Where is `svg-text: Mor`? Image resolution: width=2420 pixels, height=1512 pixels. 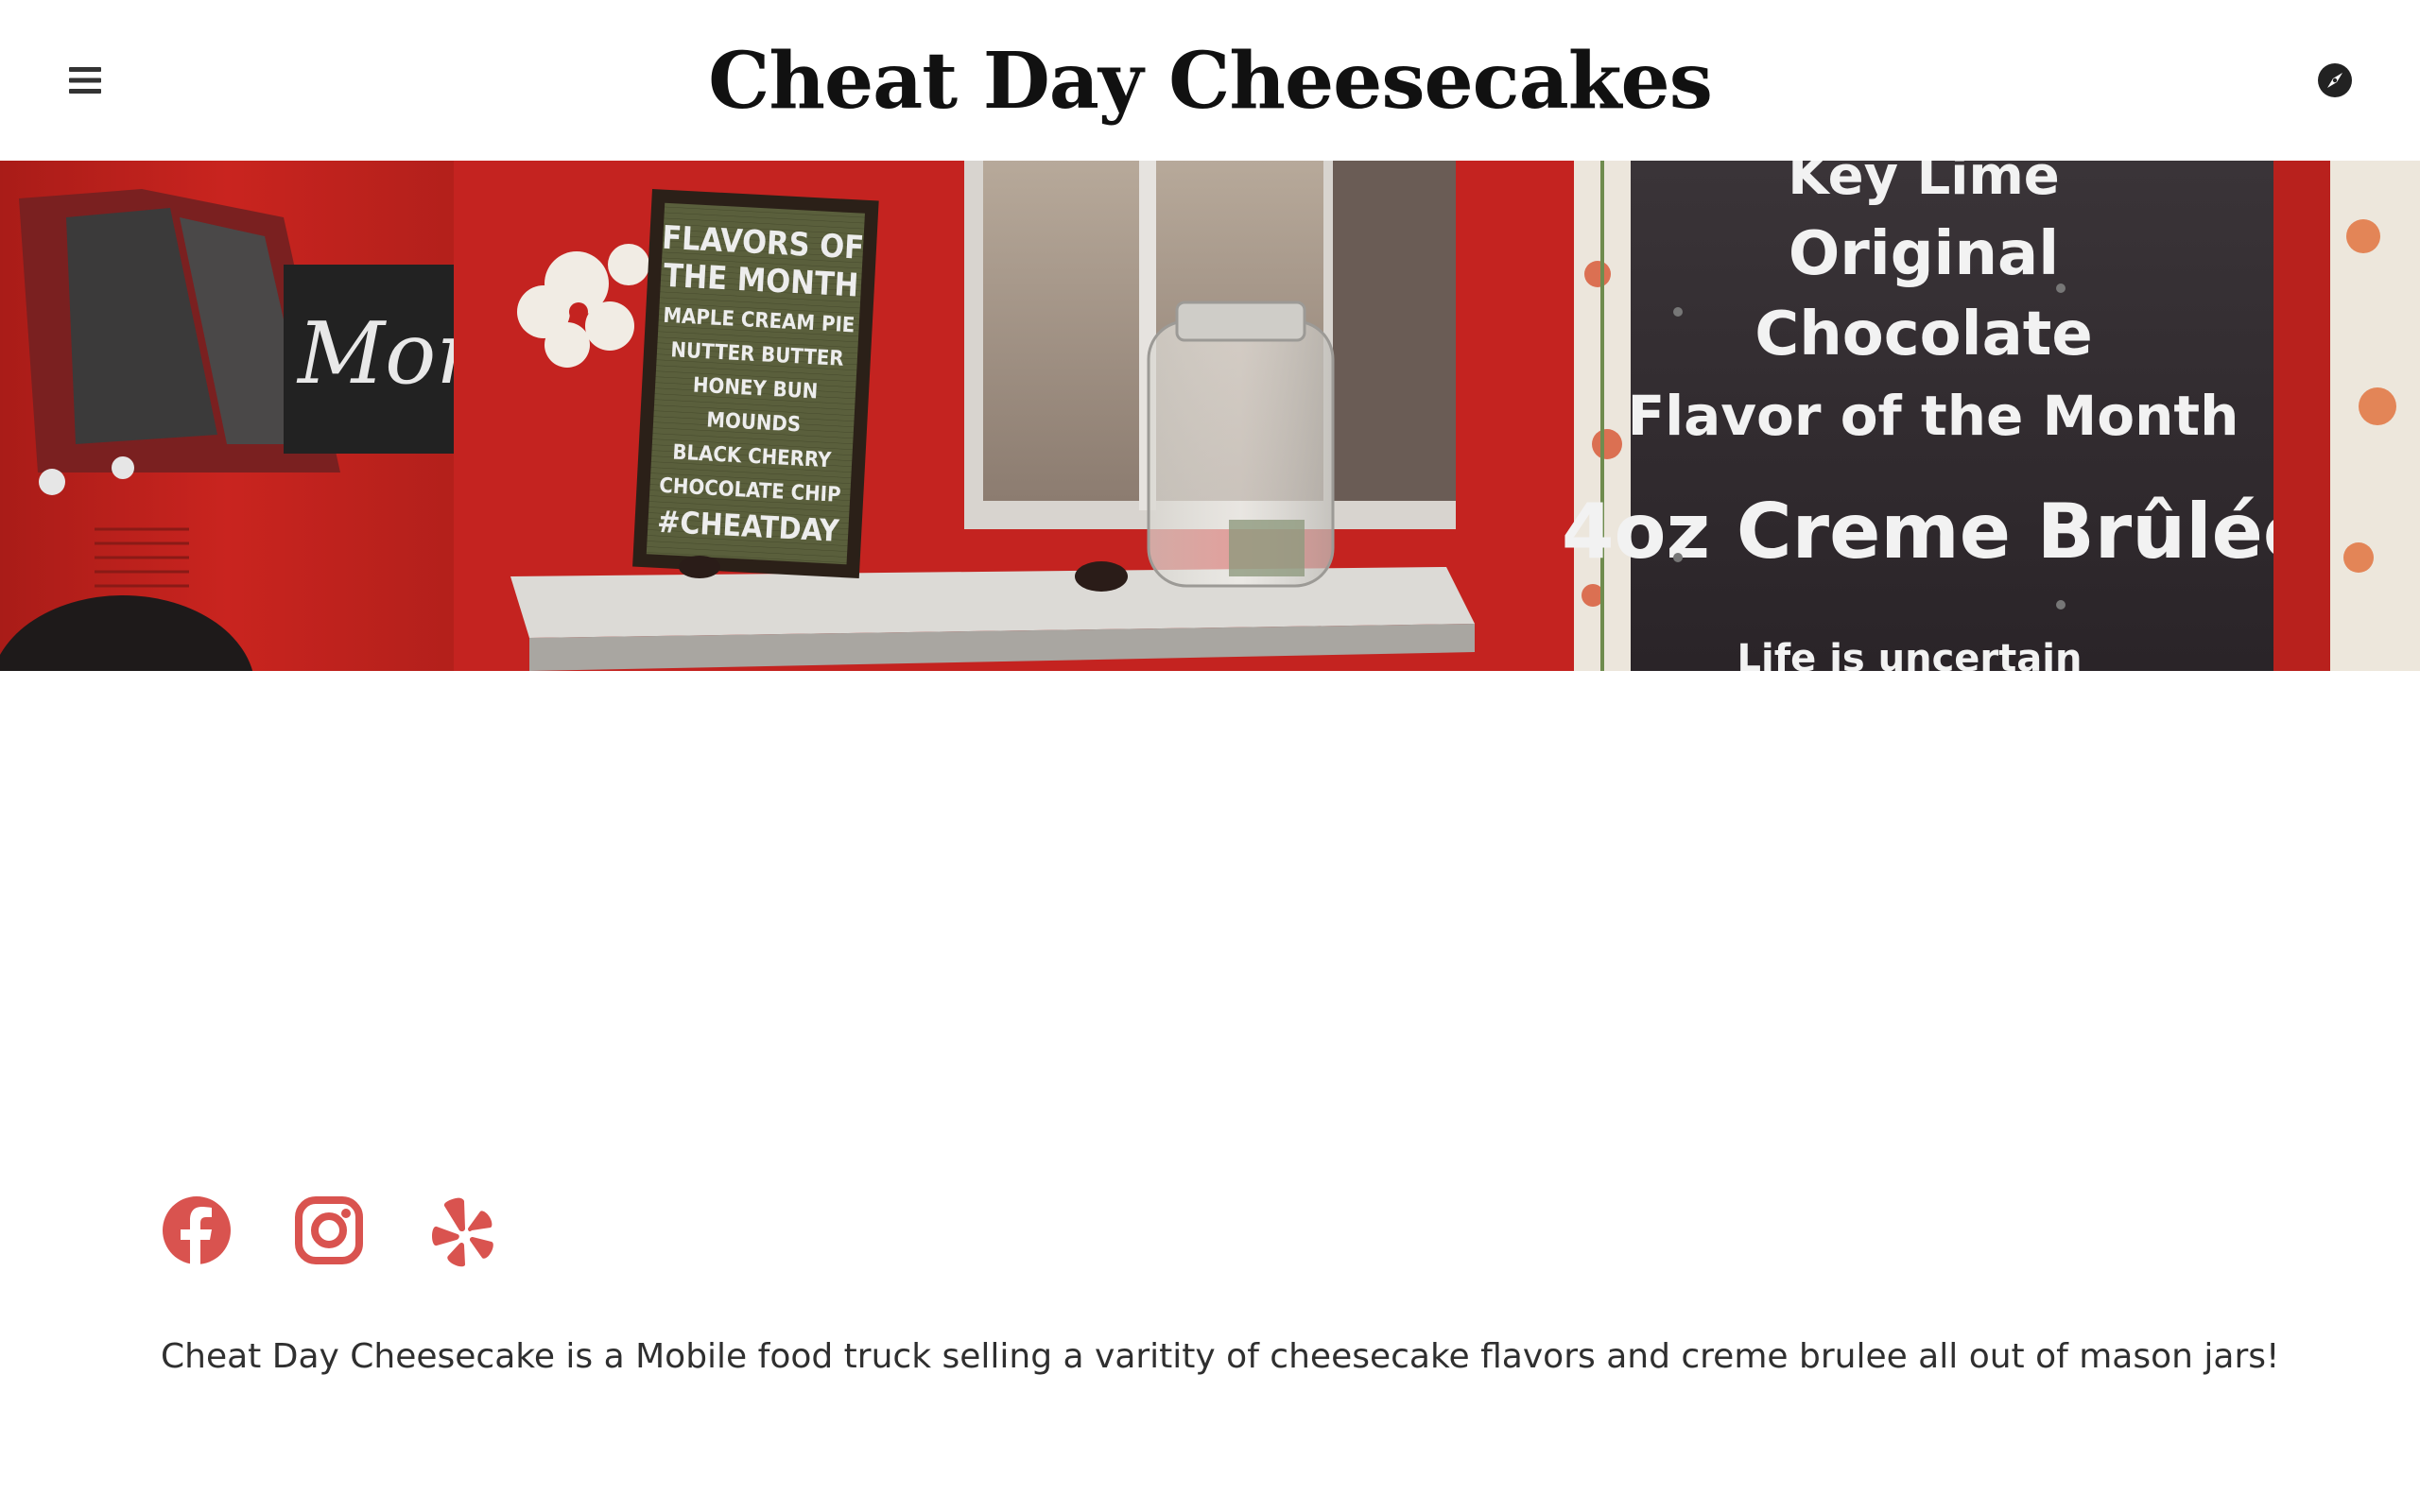 svg-text: Mor is located at coordinates (389, 354).